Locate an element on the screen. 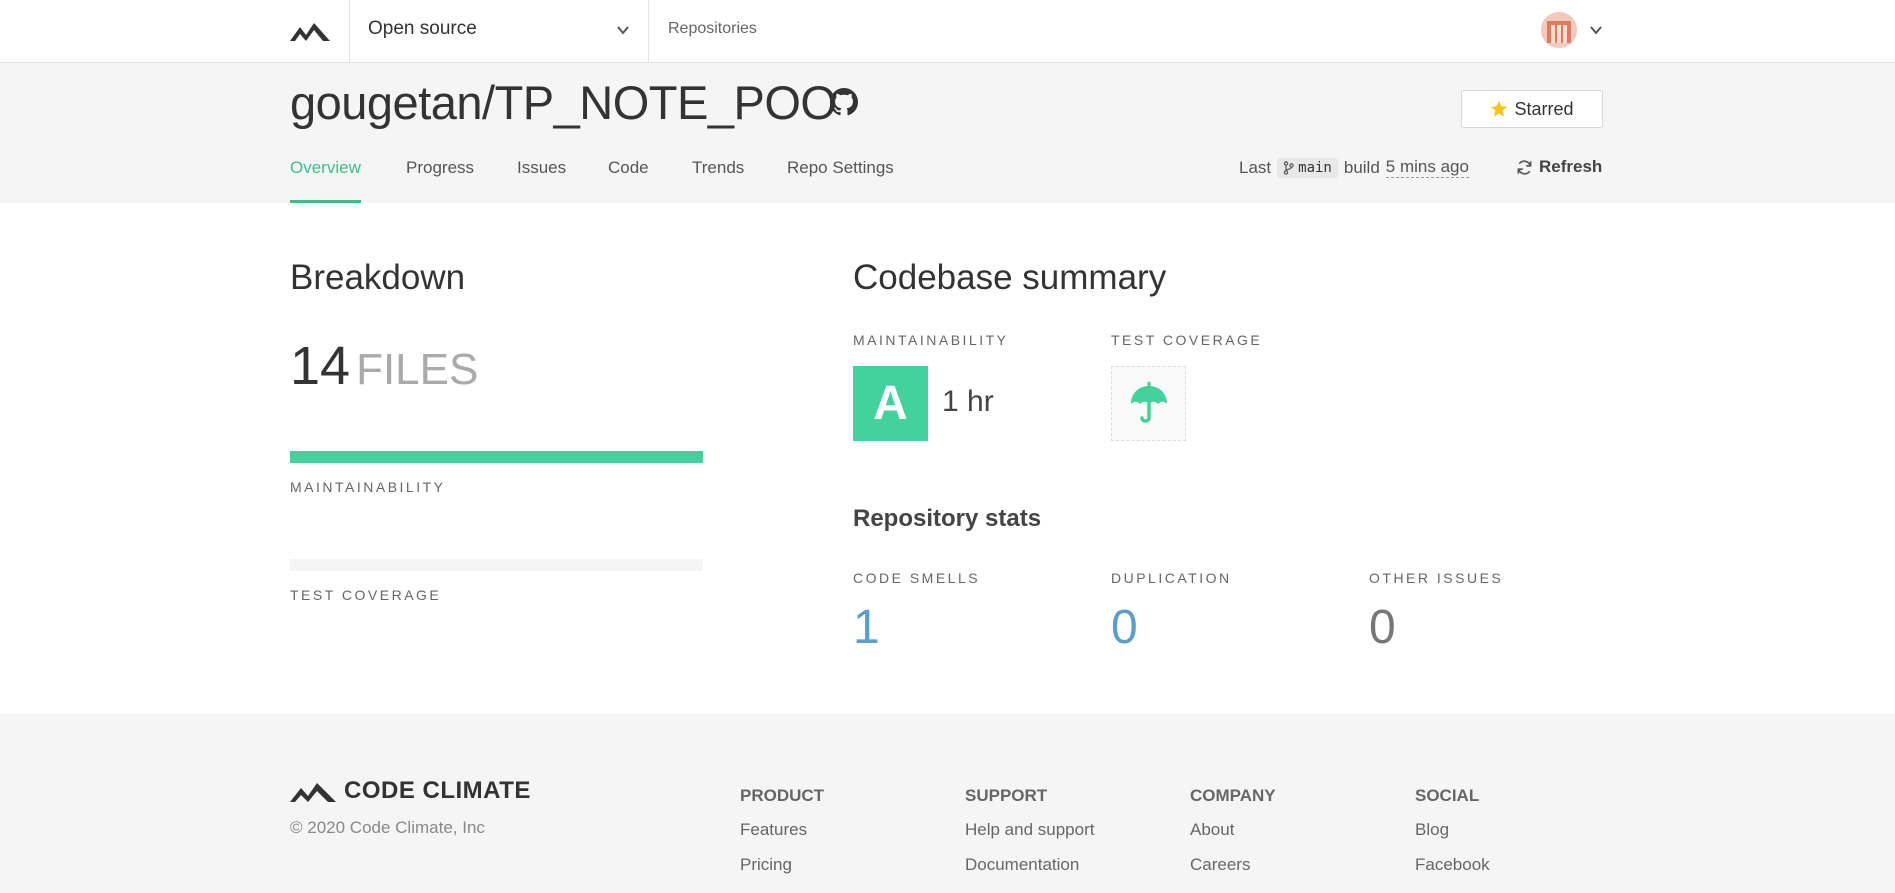 The image size is (1895, 893). footer-link-careers: Careers is located at coordinates (1233, 865).